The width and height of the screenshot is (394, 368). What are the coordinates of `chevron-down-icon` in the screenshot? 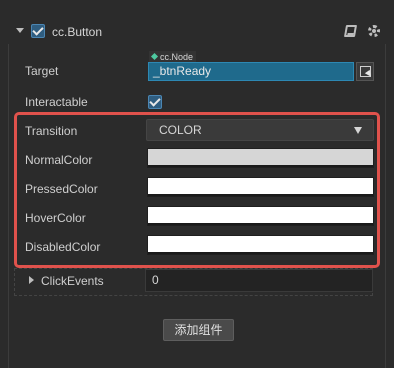 It's located at (20, 30).